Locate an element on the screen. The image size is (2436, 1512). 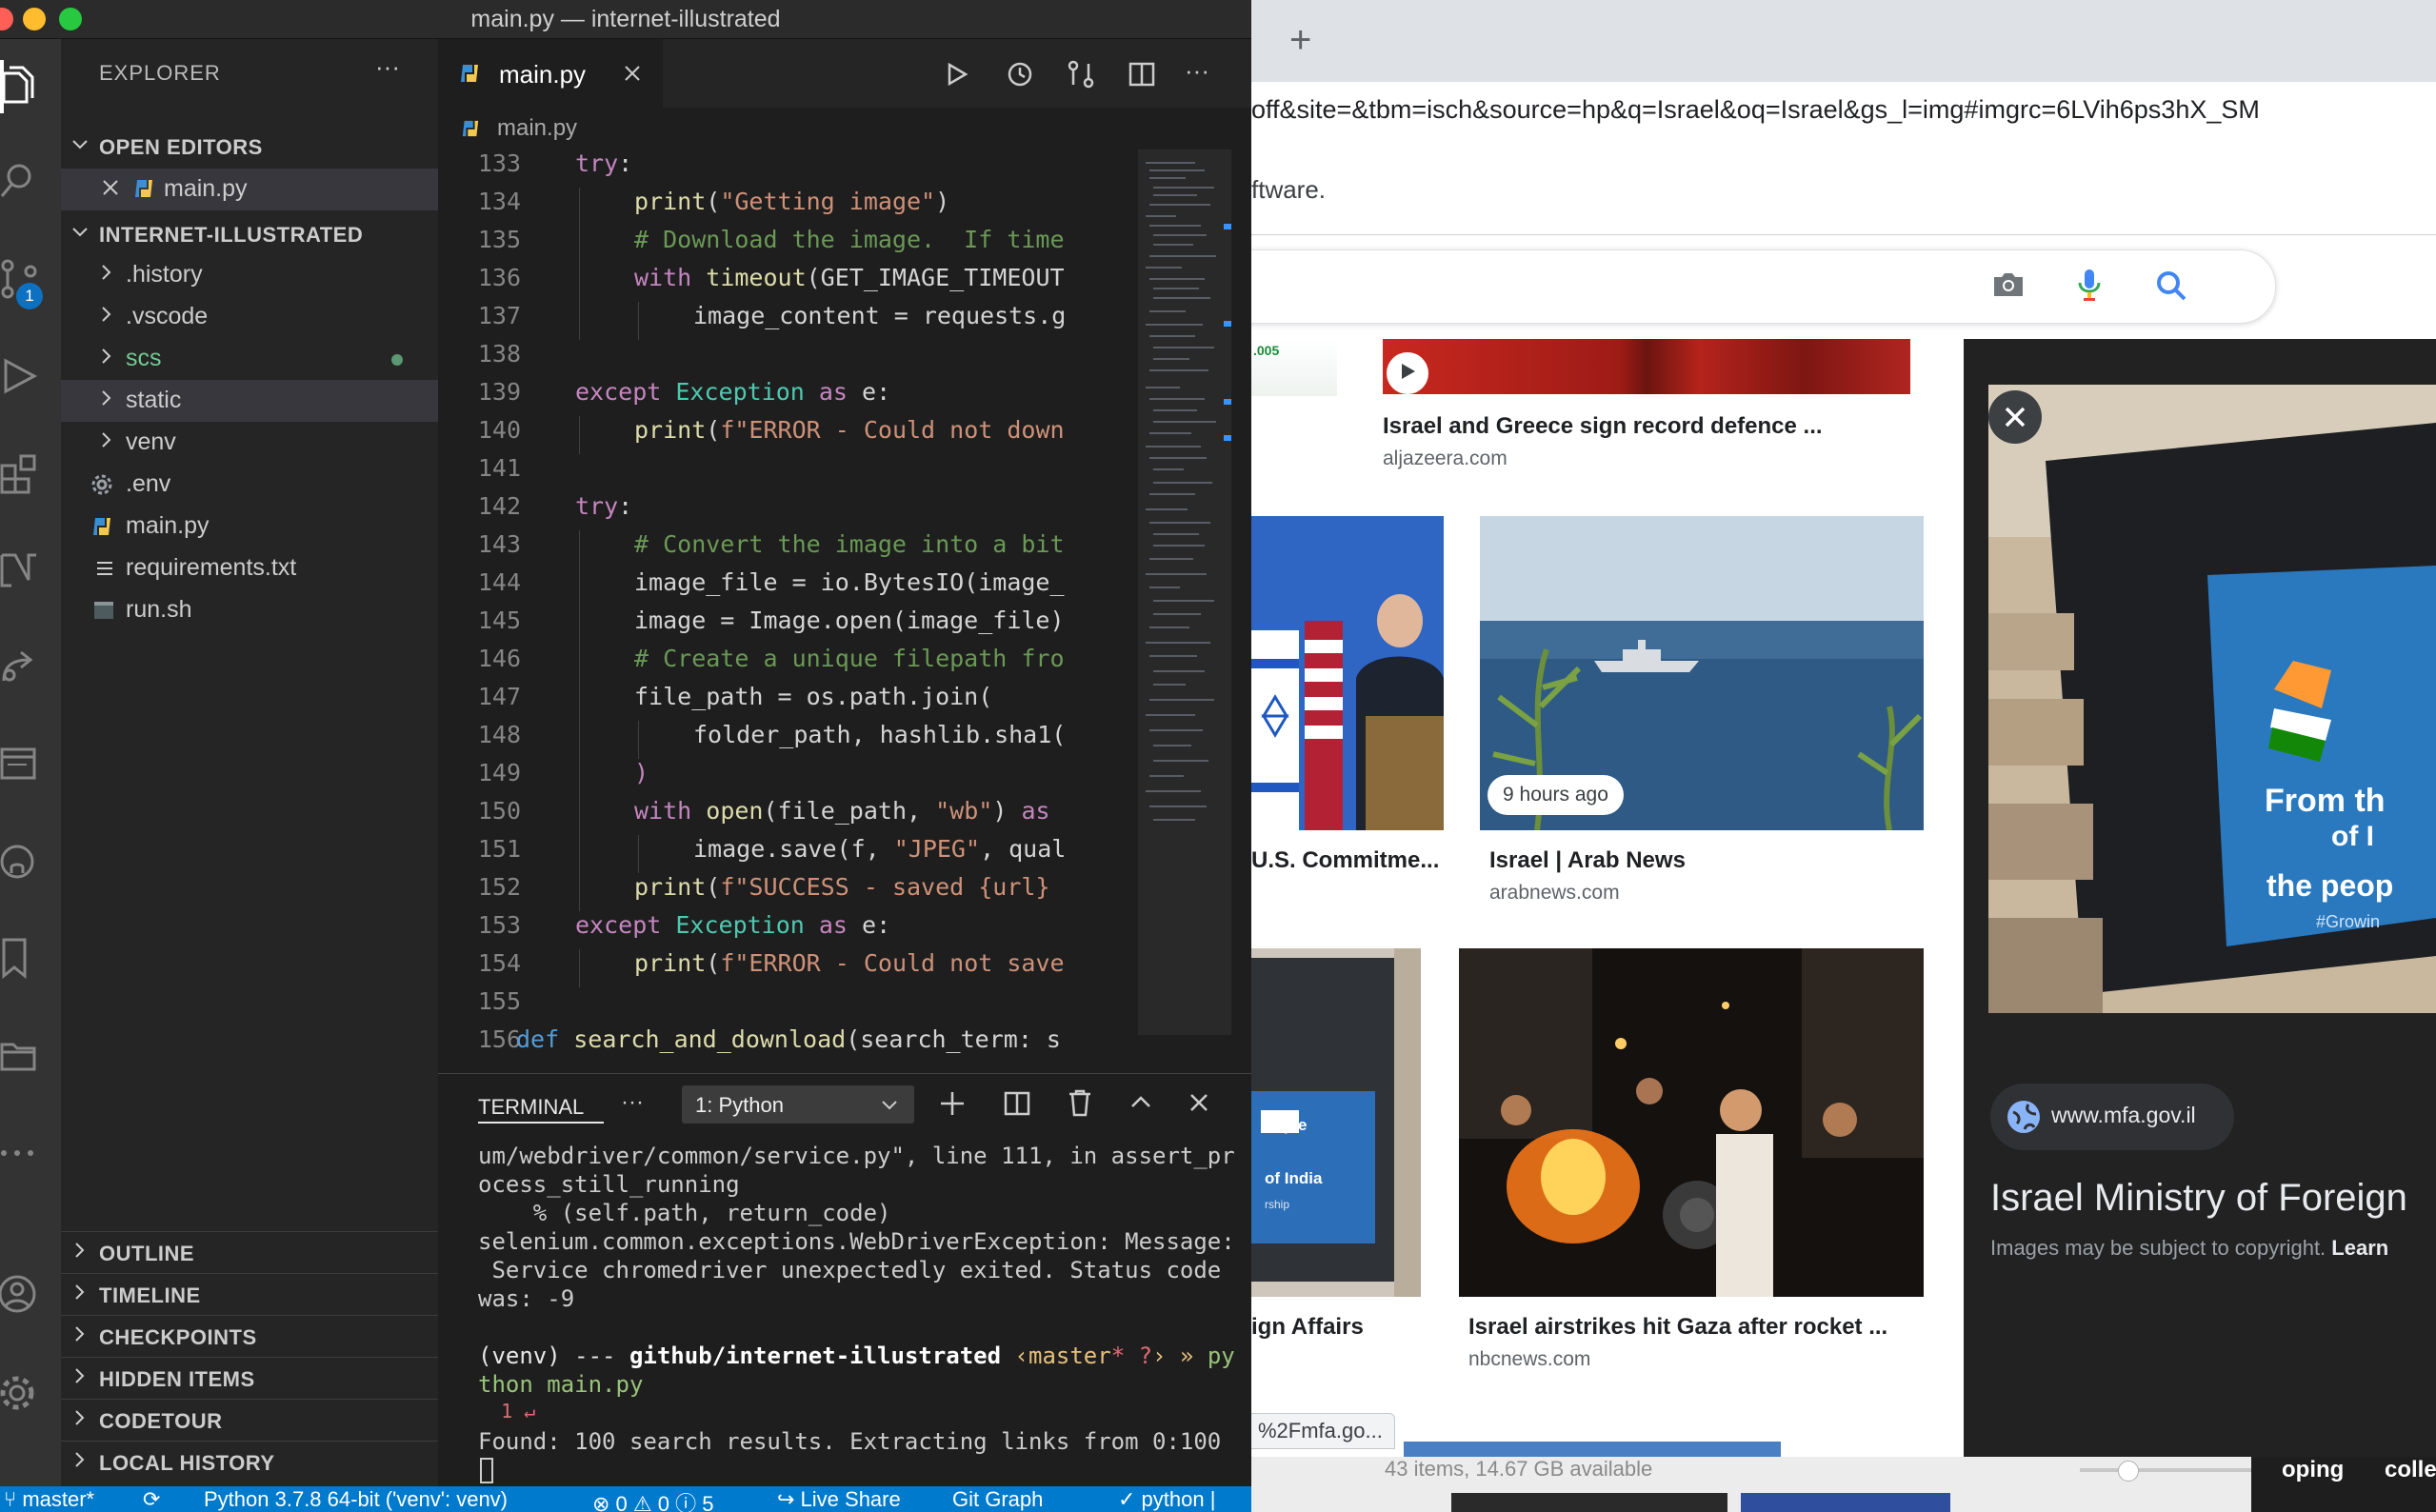
chevron-up-icon is located at coordinates (1141, 1102).